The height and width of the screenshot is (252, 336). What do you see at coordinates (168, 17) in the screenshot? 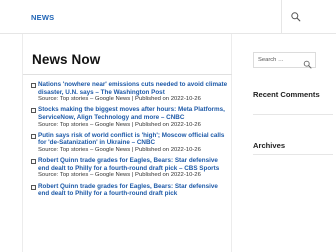
I see `site-header: NEWS` at bounding box center [168, 17].